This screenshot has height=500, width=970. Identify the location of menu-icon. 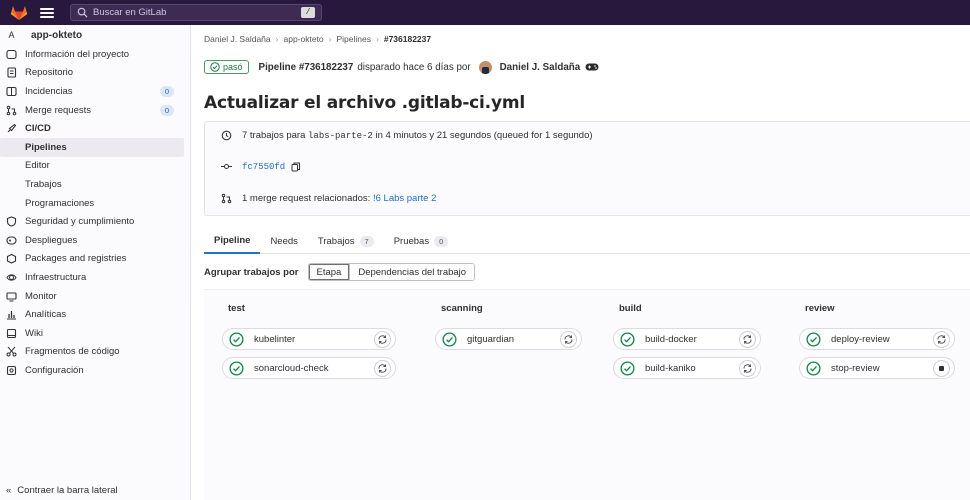
(47, 12).